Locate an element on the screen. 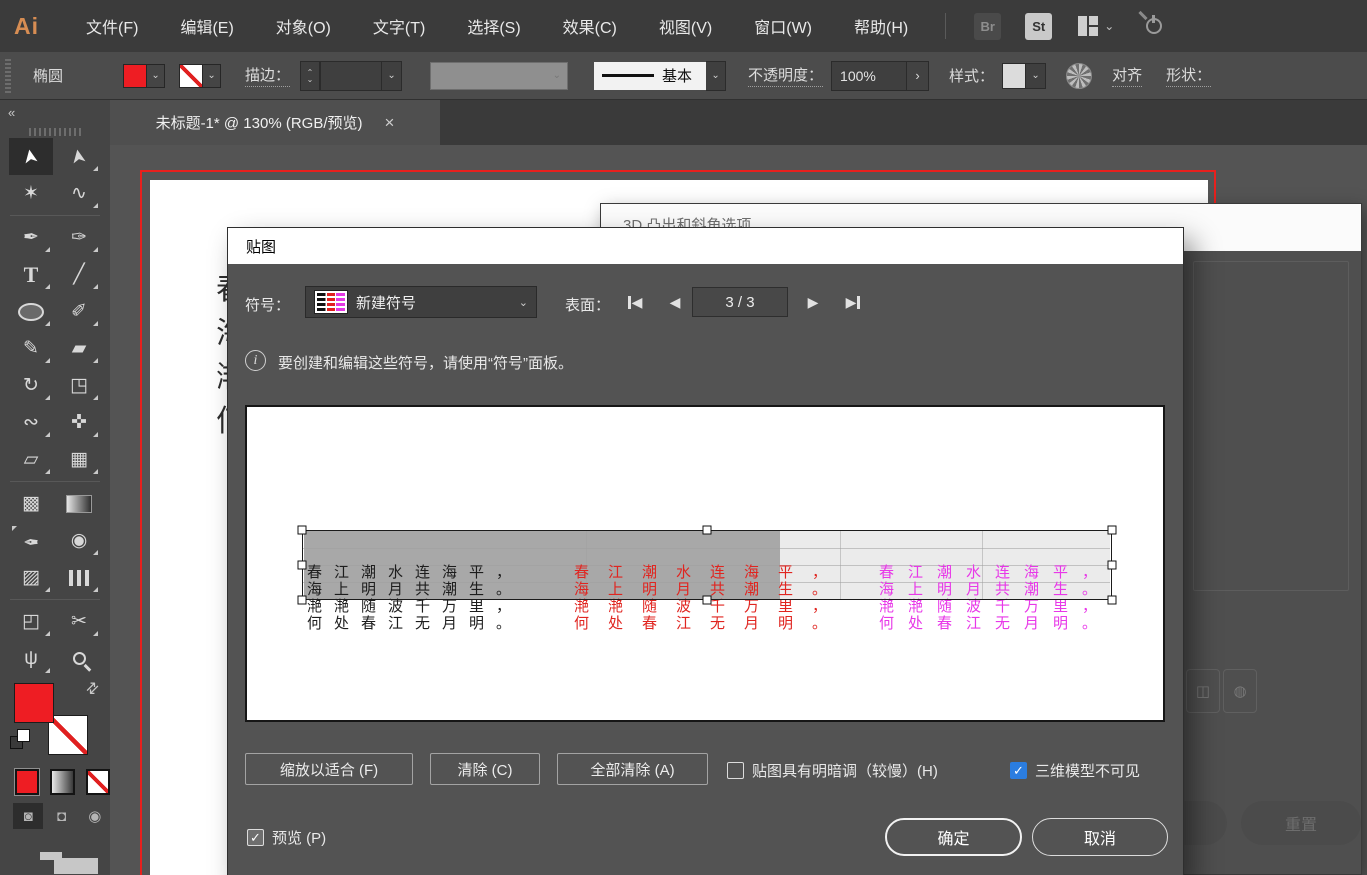 Image resolution: width=1367 pixels, height=875 pixels. control-bar-grip is located at coordinates (8, 75).